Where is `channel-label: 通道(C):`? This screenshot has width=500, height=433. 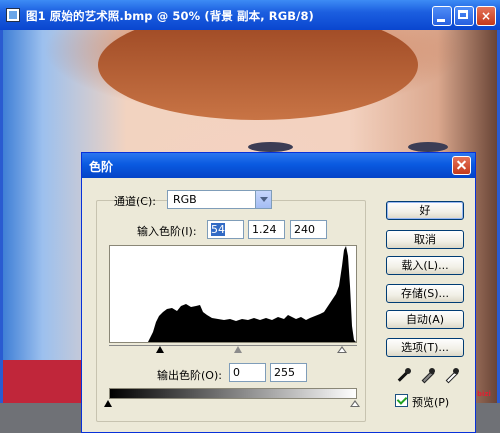 channel-label: 通道(C): is located at coordinates (135, 201).